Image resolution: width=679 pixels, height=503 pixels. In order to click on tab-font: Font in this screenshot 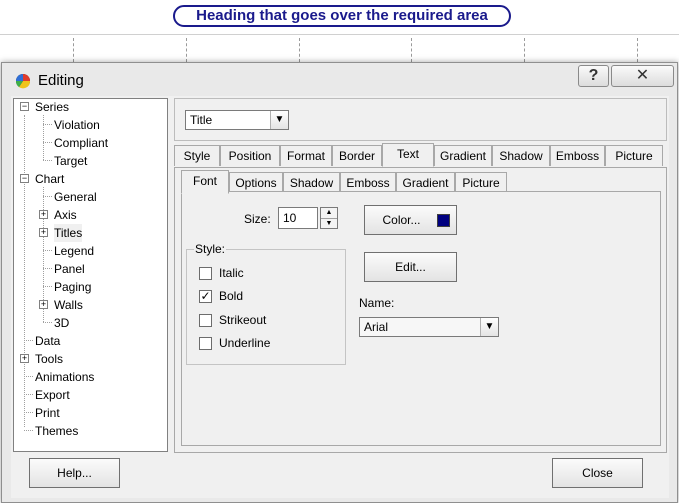, I will do `click(205, 182)`.